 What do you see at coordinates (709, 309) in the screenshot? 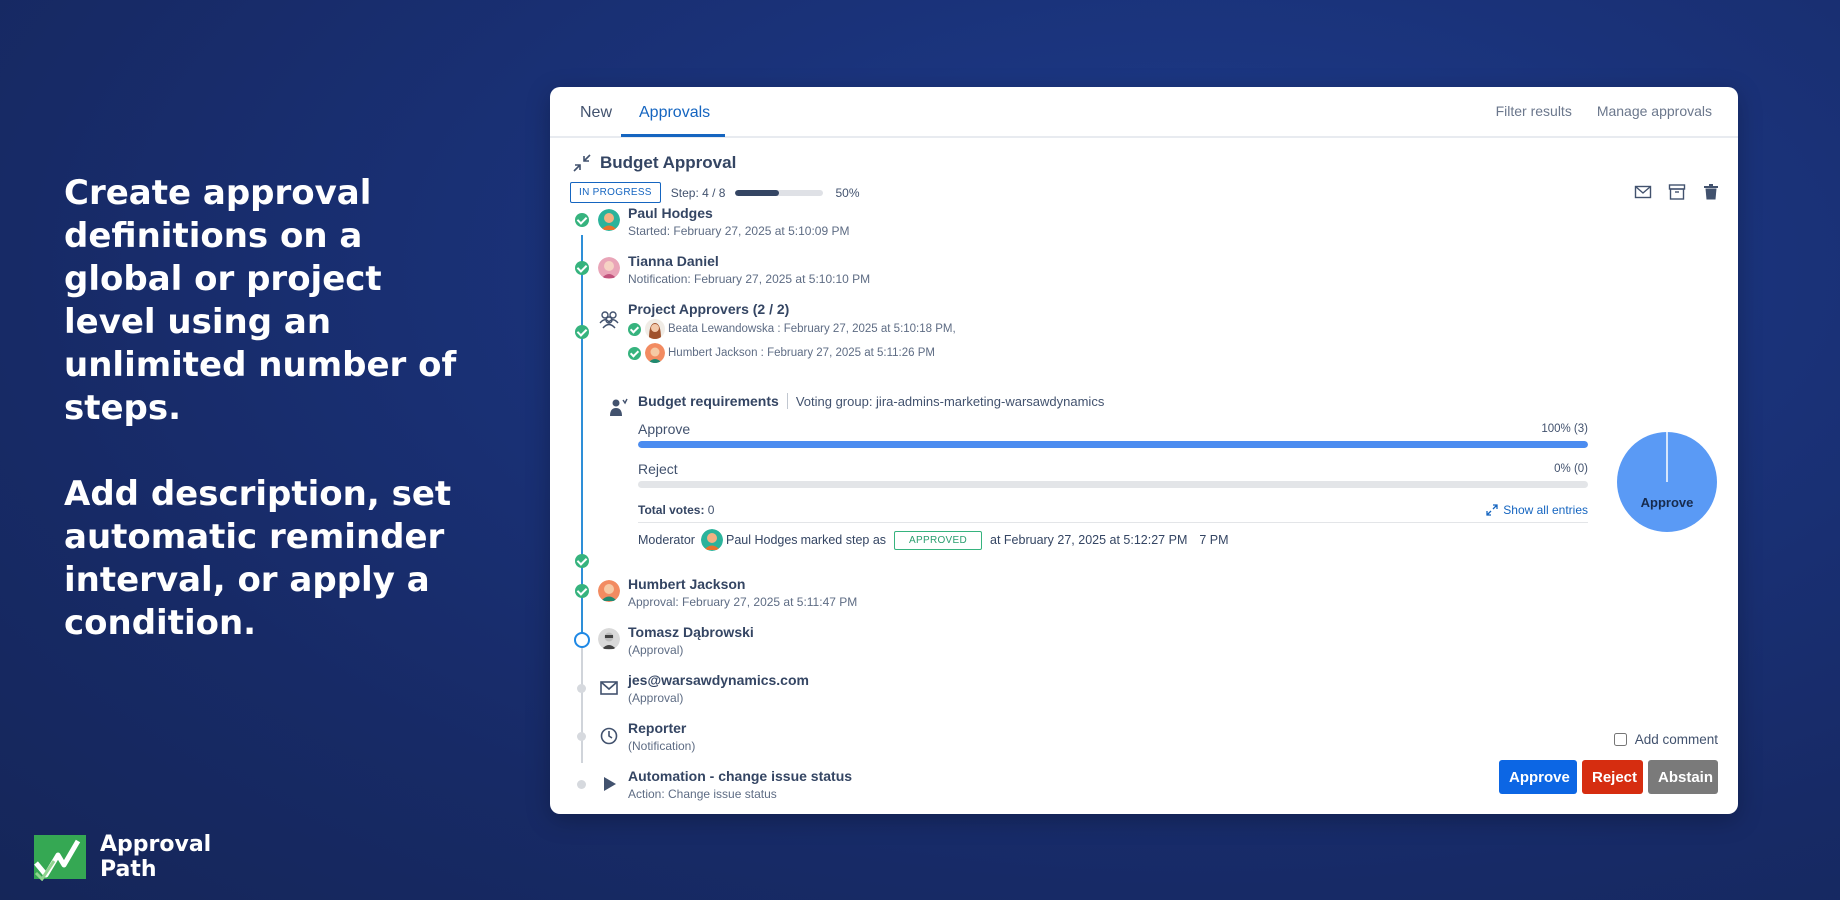
I see `step-name: Project Approvers (2 / 2)` at bounding box center [709, 309].